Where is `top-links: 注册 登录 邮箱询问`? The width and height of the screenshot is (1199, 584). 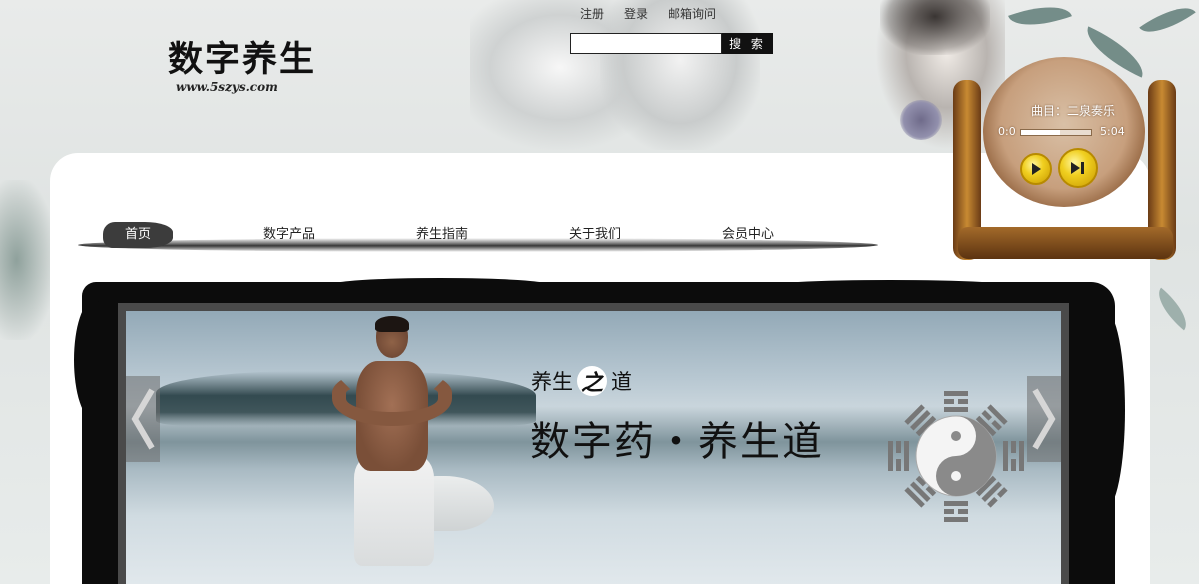
top-links: 注册 登录 邮箱询问 is located at coordinates (648, 13).